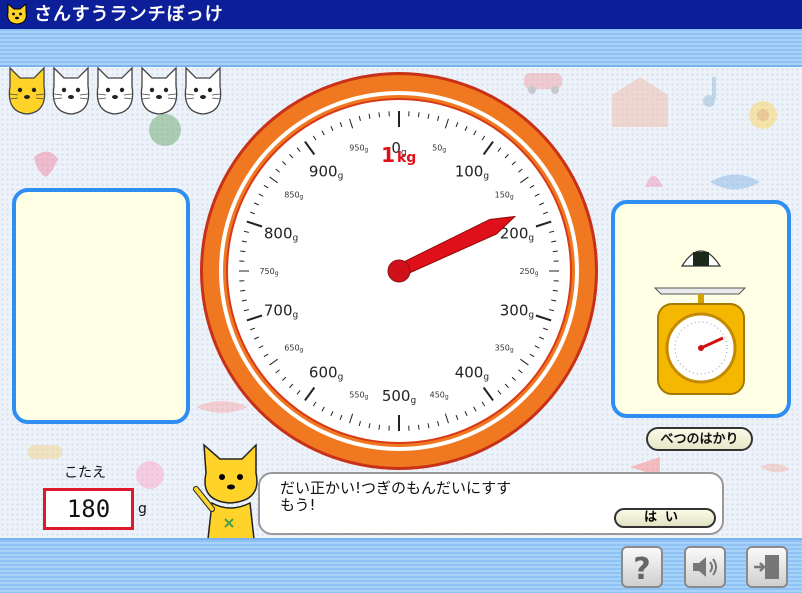 This screenshot has width=802, height=593. I want to click on sound-button, so click(705, 567).